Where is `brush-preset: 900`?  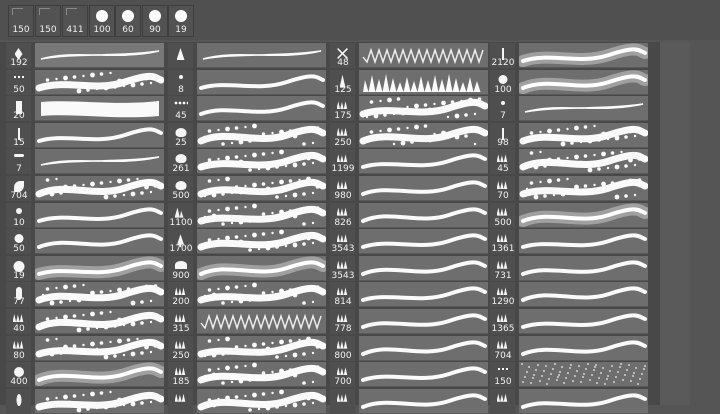
brush-preset: 900 is located at coordinates (246, 268).